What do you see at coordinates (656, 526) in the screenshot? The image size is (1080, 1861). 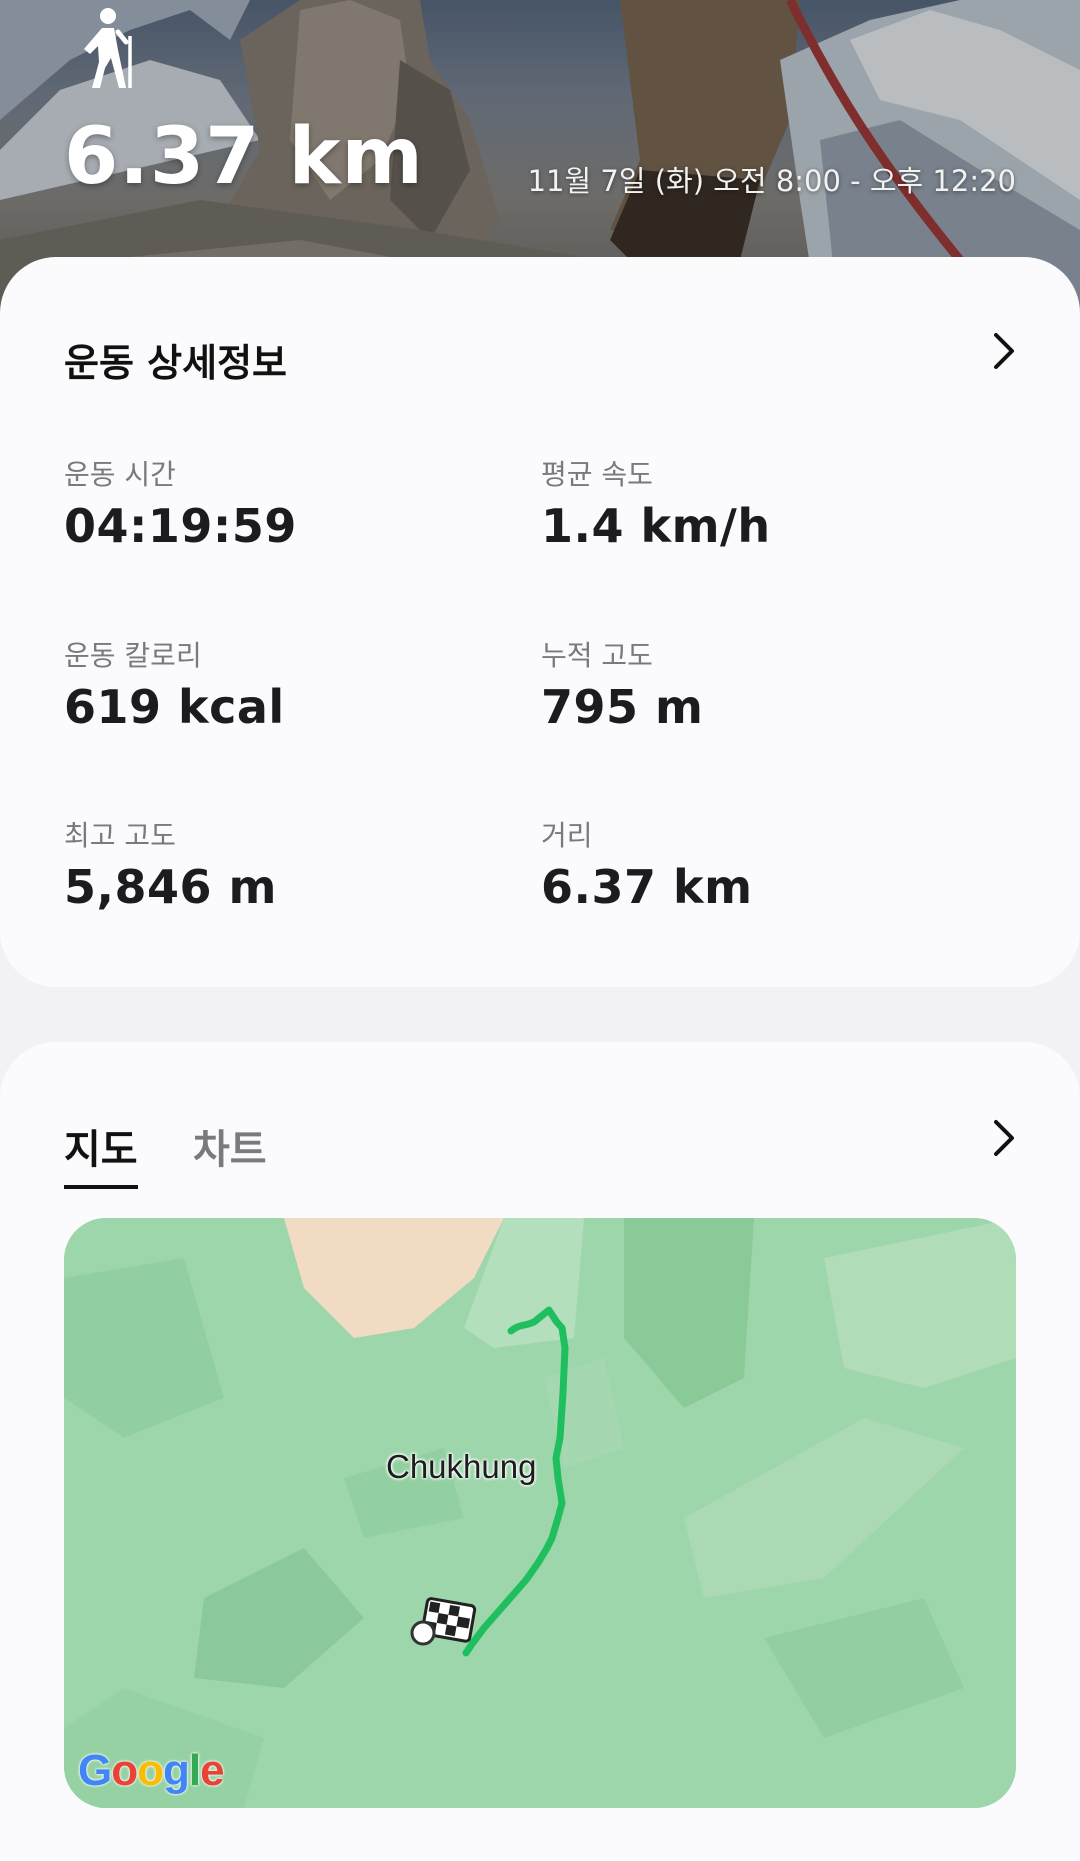 I see `stat-value: 1.4 km/h` at bounding box center [656, 526].